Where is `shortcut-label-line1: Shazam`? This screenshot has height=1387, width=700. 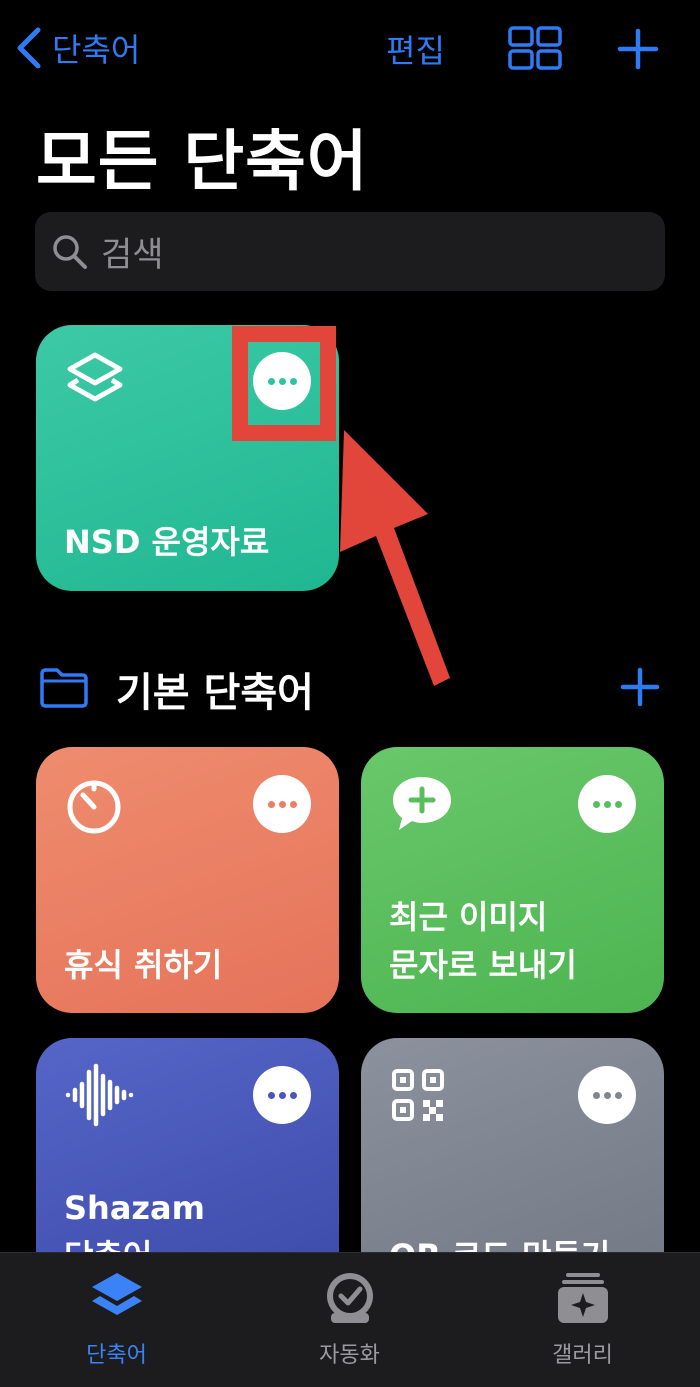
shortcut-label-line1: Shazam is located at coordinates (134, 1208).